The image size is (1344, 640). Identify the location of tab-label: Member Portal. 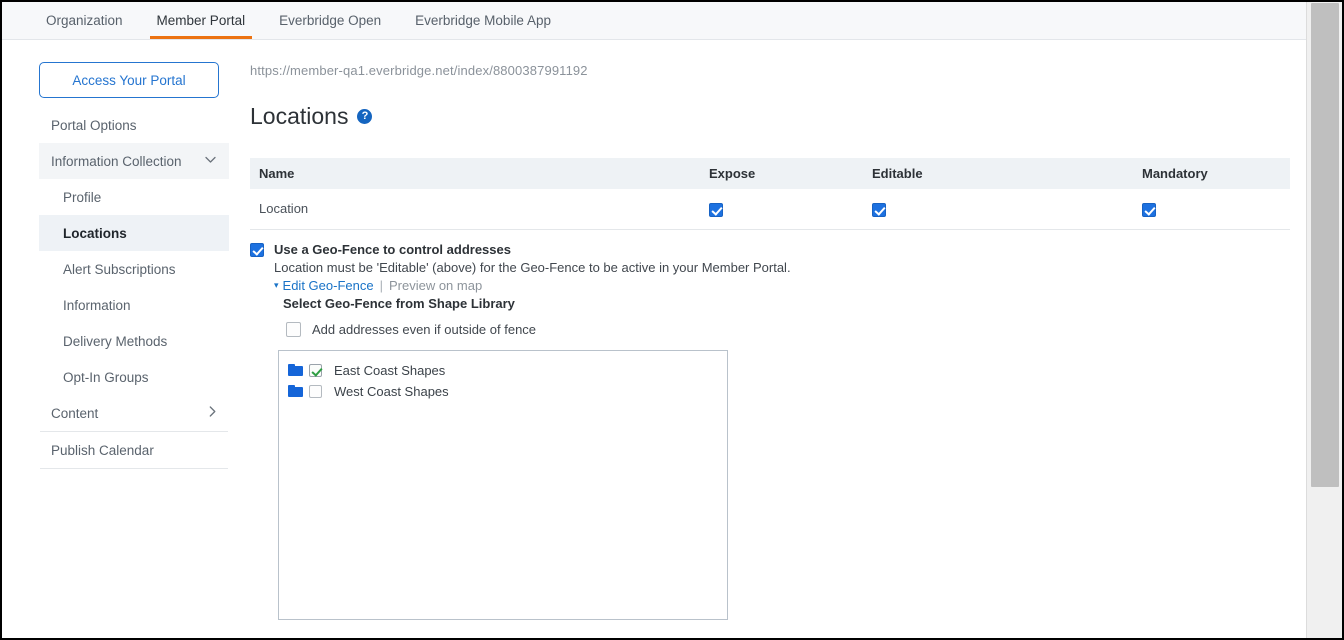
(201, 20).